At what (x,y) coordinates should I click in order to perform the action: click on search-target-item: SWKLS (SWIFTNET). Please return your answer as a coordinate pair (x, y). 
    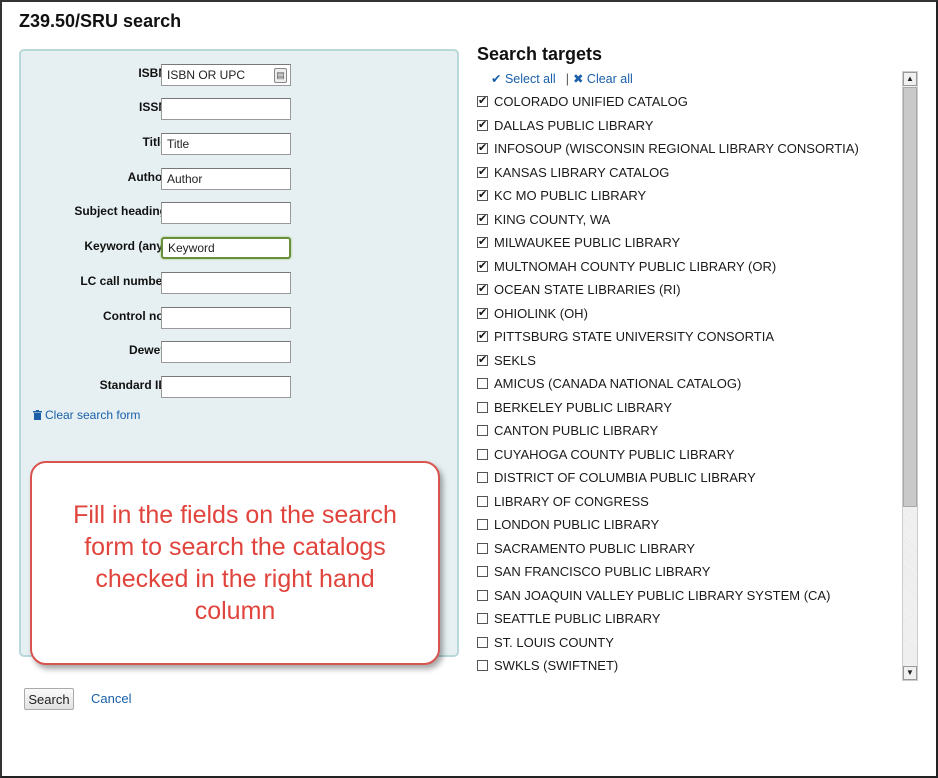
    Looking at the image, I should click on (687, 668).